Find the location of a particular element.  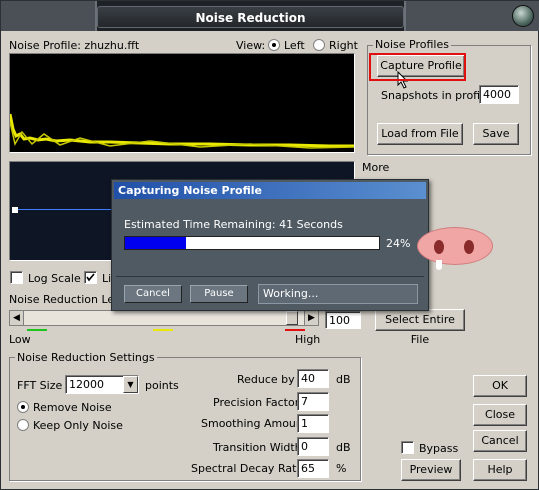

progress-percent-label: 24% is located at coordinates (398, 243).